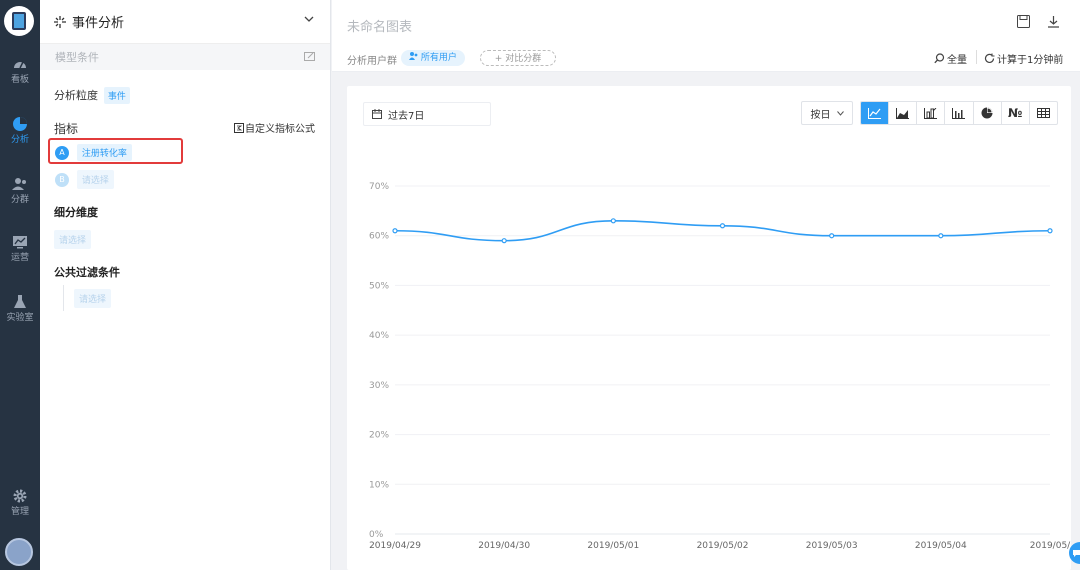  I want to click on y-tick-label: 40%, so click(379, 336).